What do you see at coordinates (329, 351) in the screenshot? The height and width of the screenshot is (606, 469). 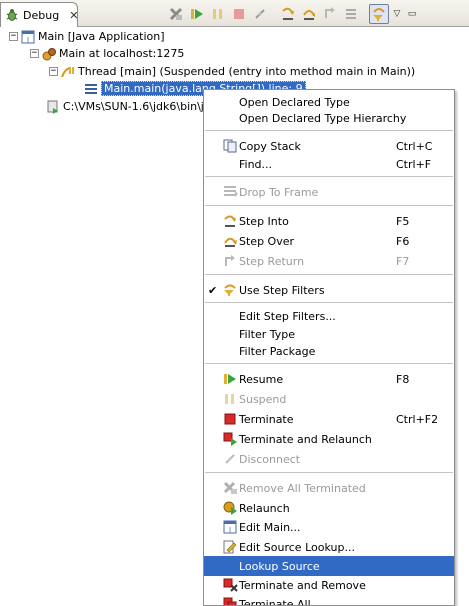 I see `menu-item-filter-package: Filter Package` at bounding box center [329, 351].